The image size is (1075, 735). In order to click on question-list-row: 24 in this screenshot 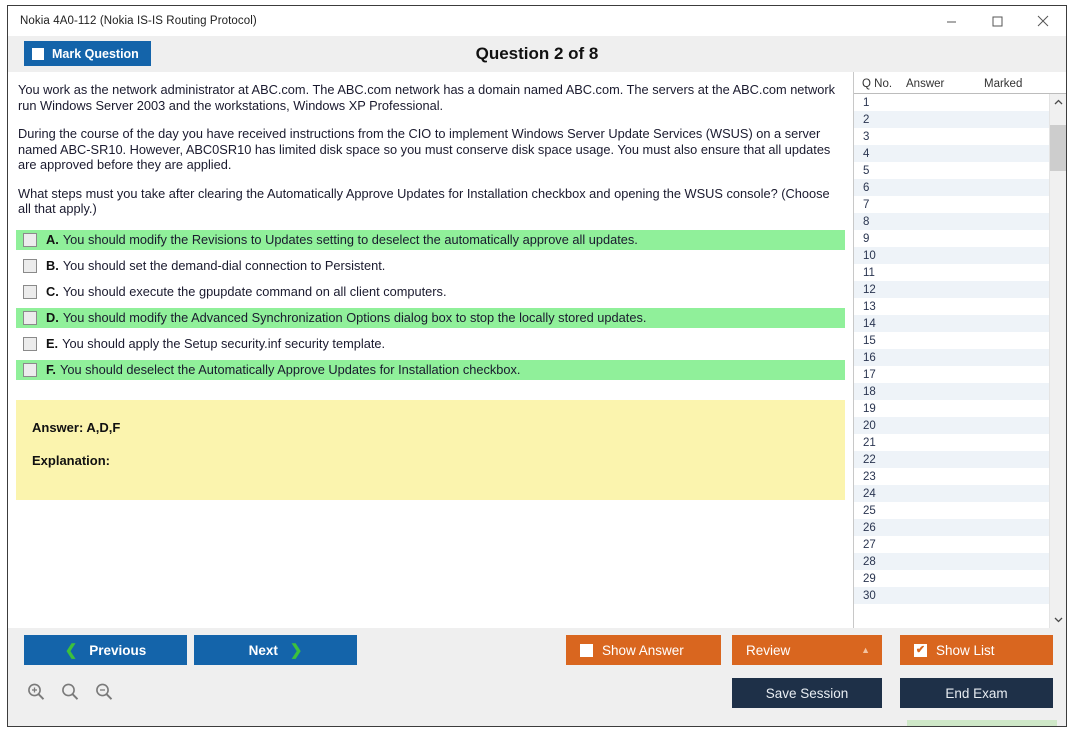, I will do `click(951, 493)`.